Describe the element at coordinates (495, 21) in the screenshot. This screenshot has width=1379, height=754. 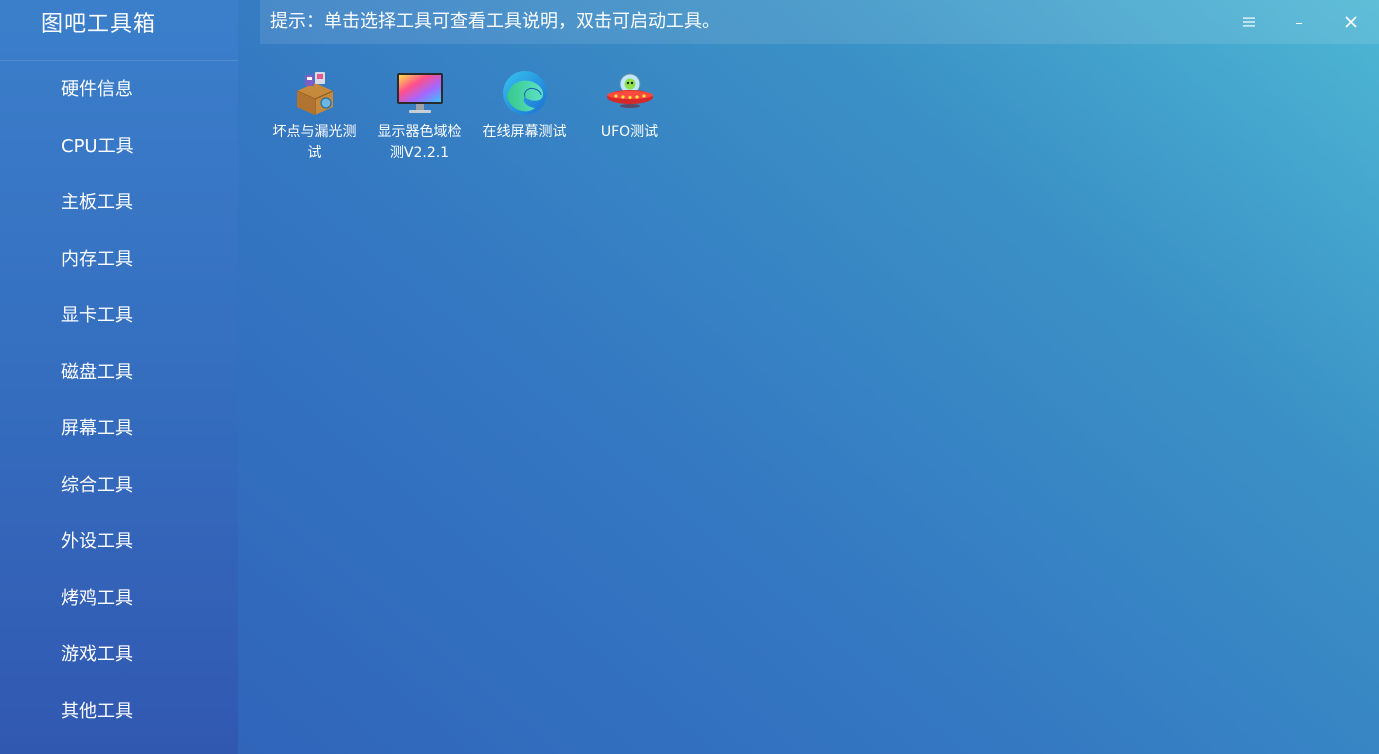
I see `hint-text: 提示：单击选择工具可查看工具说明，双击可启动工具。` at that location.